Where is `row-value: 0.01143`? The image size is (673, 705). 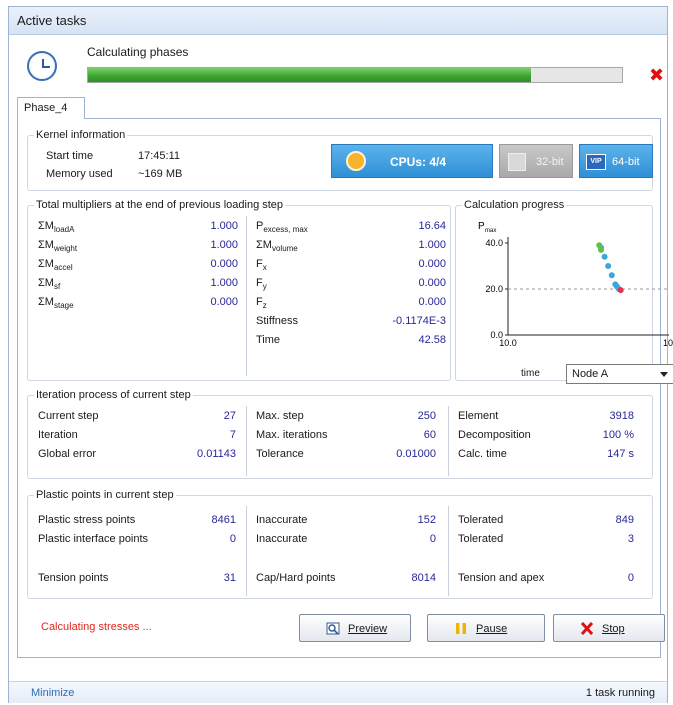 row-value: 0.01143 is located at coordinates (216, 454).